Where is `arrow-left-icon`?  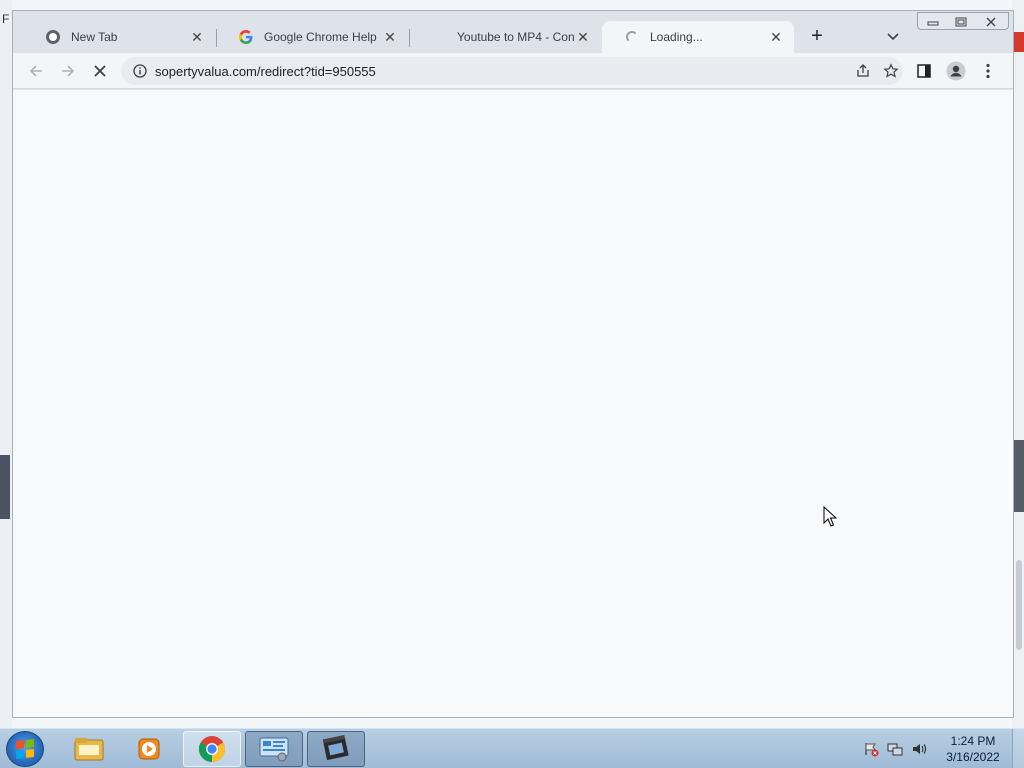 arrow-left-icon is located at coordinates (35, 71).